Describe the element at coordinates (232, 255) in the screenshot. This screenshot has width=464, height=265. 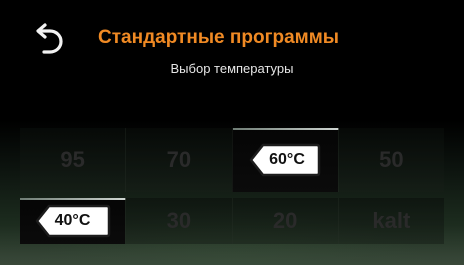
I see `background-glow` at that location.